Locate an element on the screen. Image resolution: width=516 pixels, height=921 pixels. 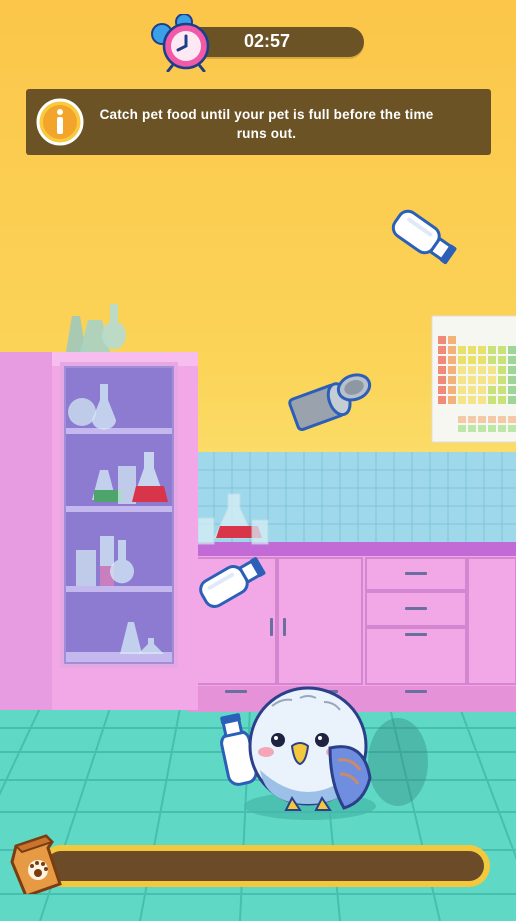
alarm-clock-icon is located at coordinates (181, 43).